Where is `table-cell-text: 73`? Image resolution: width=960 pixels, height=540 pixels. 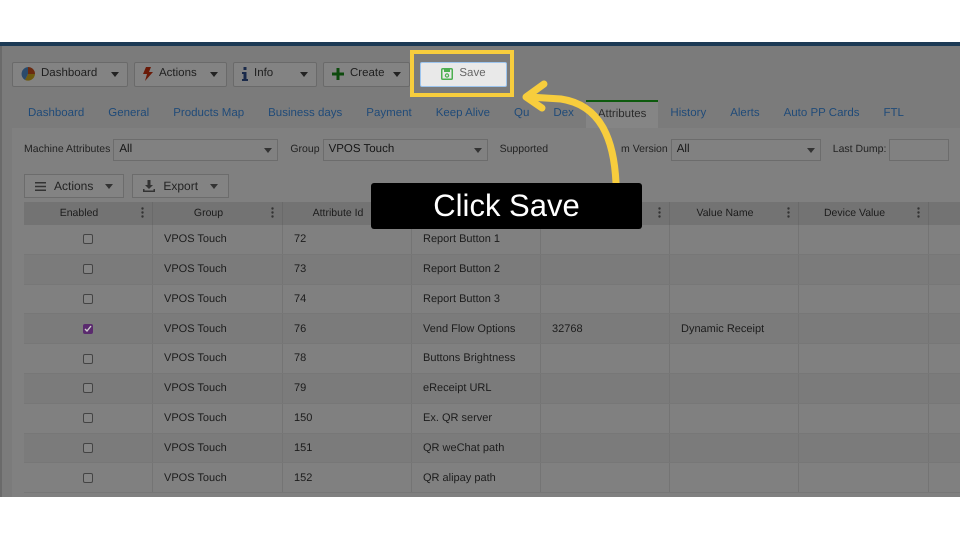 table-cell-text: 73 is located at coordinates (300, 269).